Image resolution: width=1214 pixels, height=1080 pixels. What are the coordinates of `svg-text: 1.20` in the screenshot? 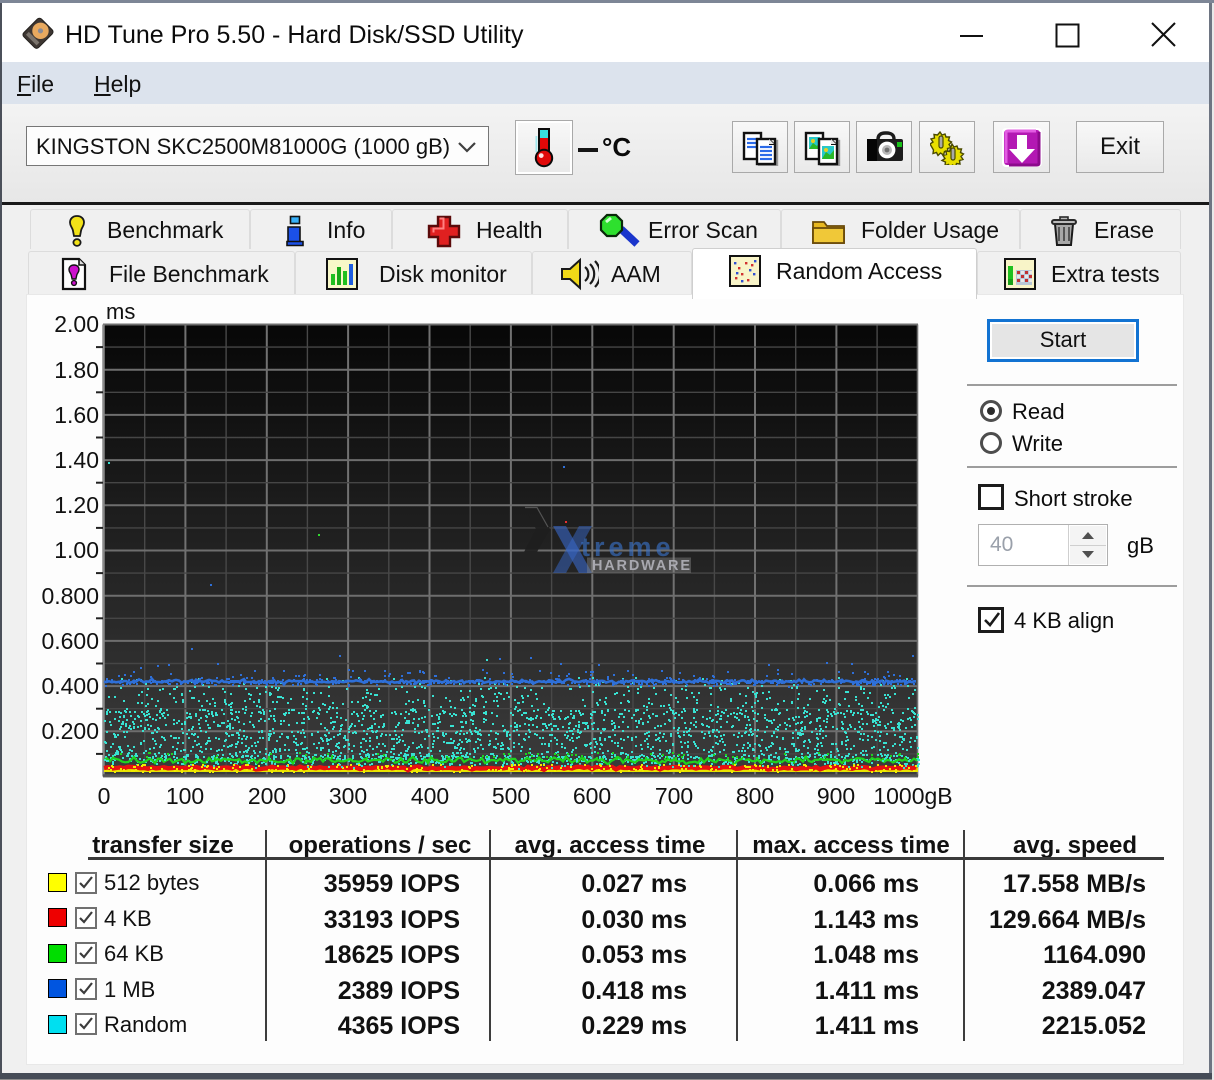 It's located at (76, 505).